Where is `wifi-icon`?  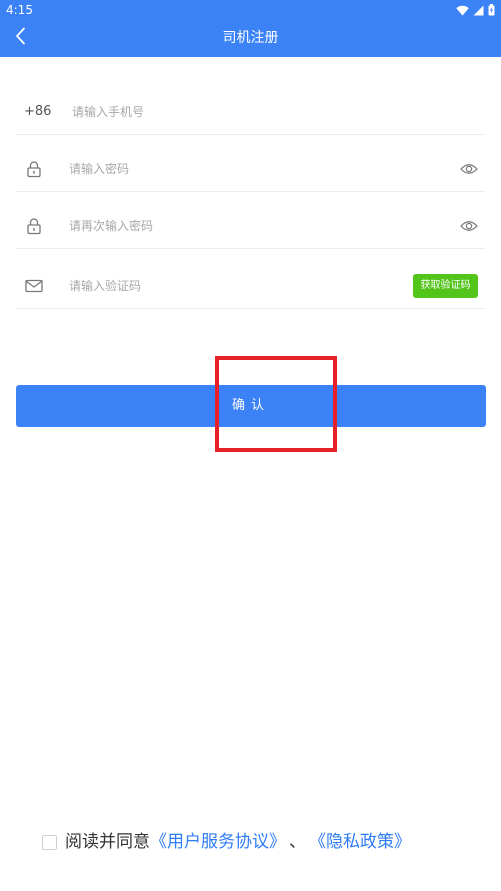
wifi-icon is located at coordinates (462, 10).